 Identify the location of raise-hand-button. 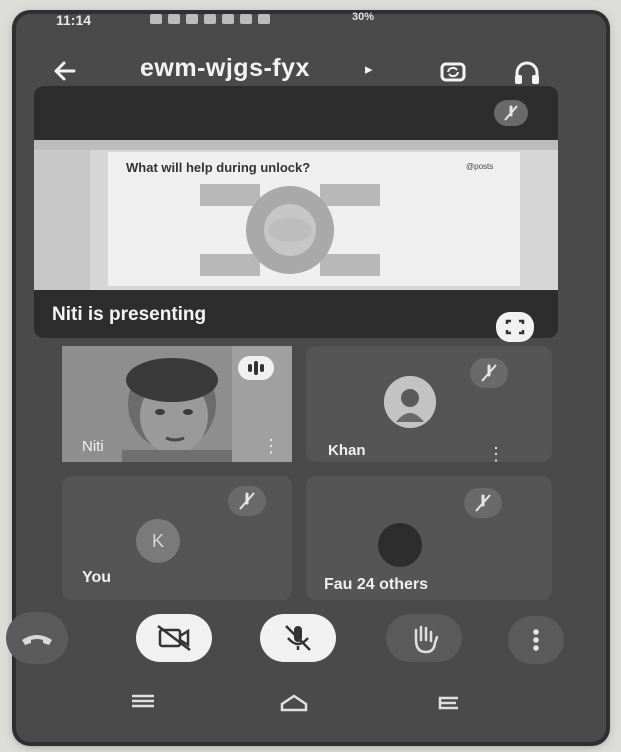
(424, 638).